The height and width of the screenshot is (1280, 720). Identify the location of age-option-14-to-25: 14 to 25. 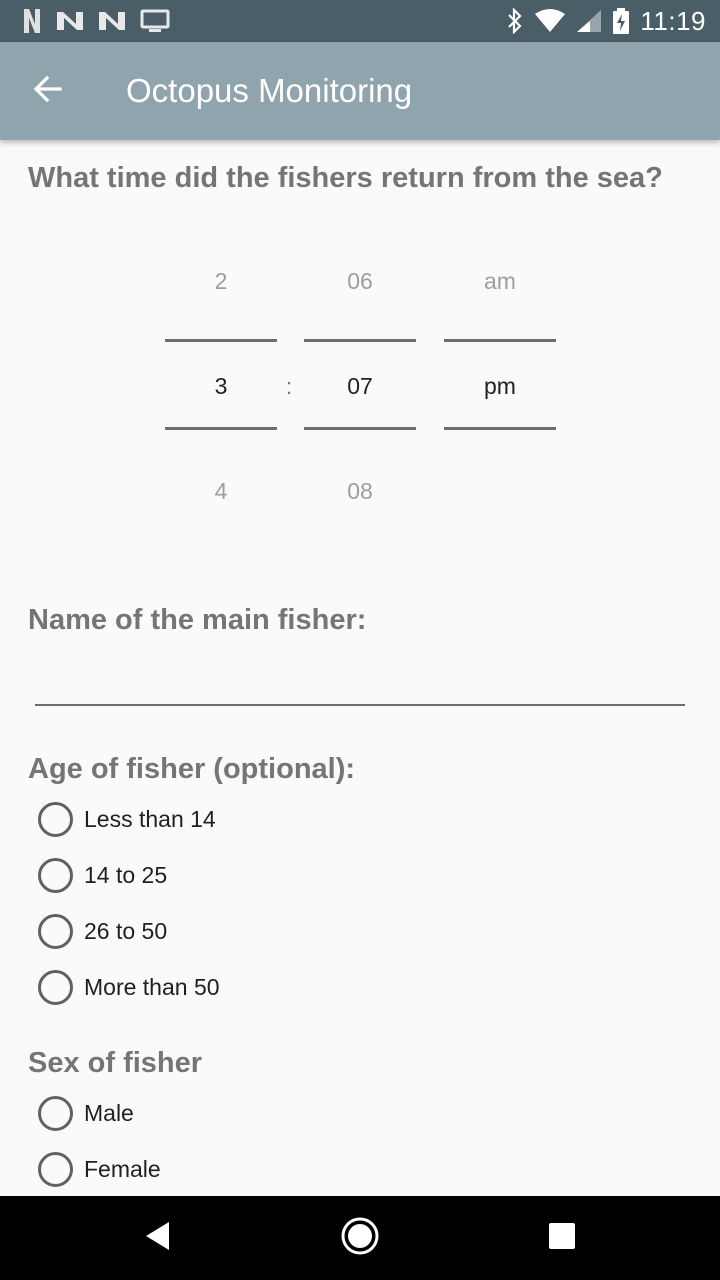
(102, 875).